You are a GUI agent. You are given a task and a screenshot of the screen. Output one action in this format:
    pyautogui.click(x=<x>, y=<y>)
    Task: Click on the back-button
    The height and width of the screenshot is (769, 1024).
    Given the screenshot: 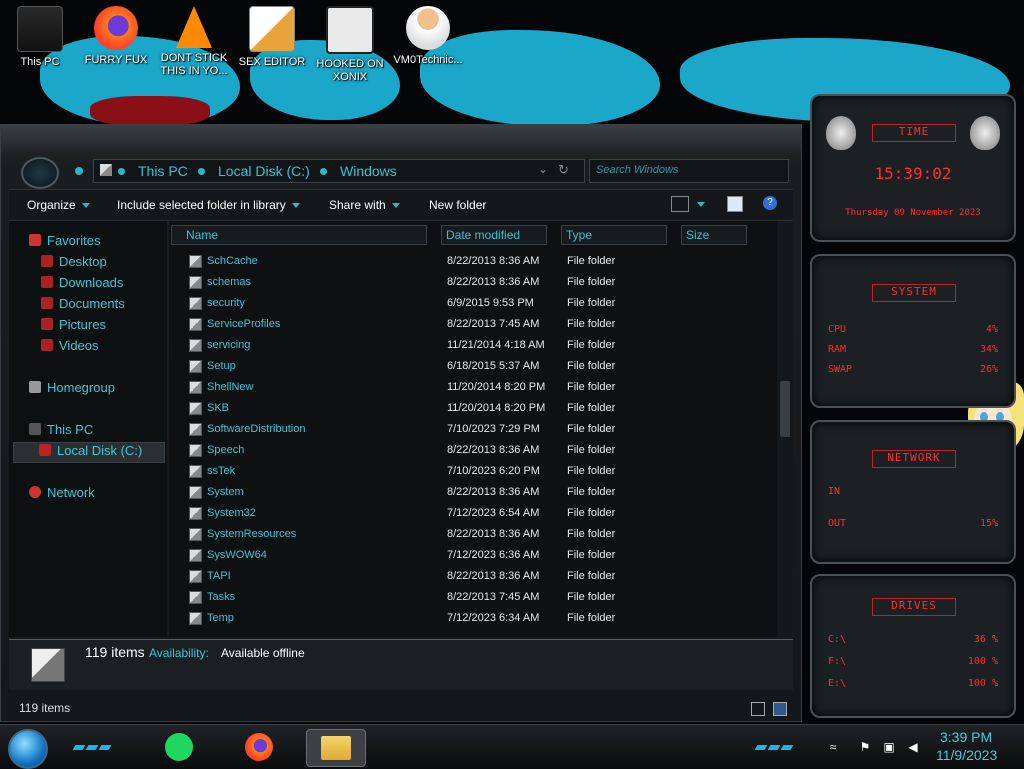 What is the action you would take?
    pyautogui.click(x=40, y=173)
    